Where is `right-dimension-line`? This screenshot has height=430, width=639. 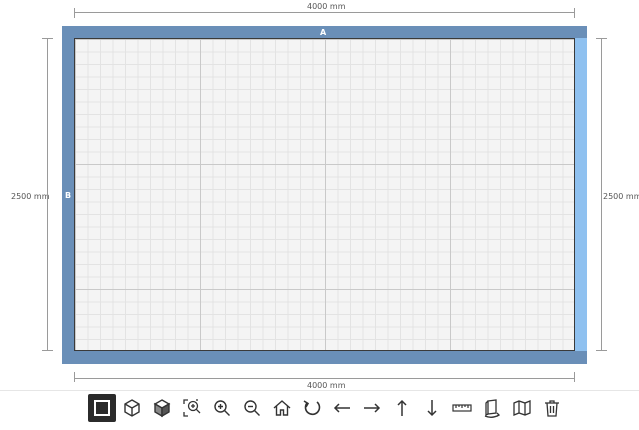 right-dimension-line is located at coordinates (601, 194).